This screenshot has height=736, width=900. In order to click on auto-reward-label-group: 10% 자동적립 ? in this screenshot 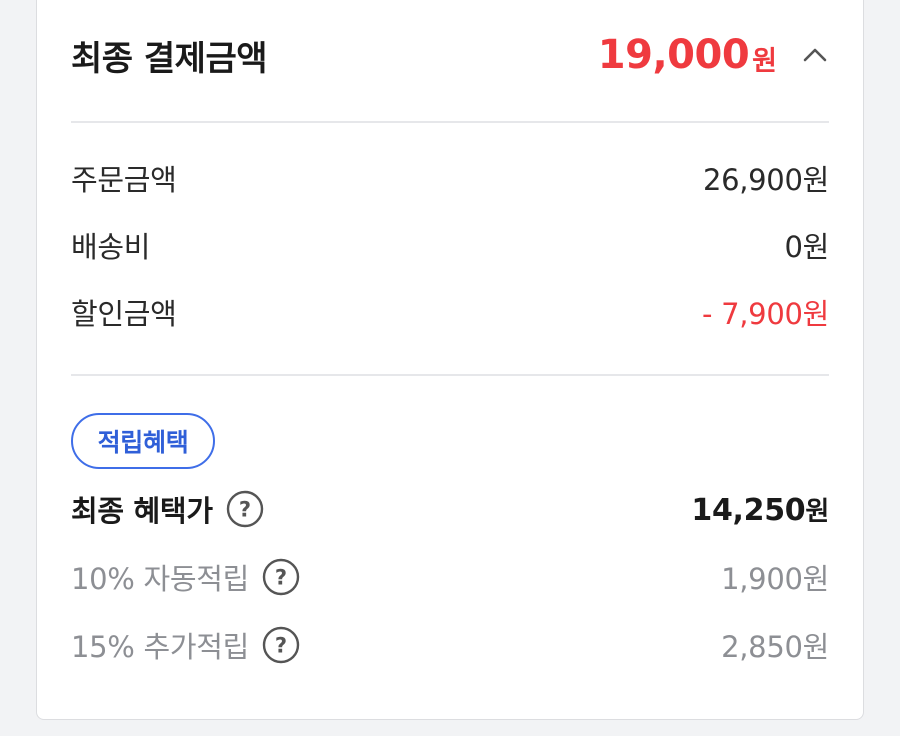, I will do `click(186, 577)`.